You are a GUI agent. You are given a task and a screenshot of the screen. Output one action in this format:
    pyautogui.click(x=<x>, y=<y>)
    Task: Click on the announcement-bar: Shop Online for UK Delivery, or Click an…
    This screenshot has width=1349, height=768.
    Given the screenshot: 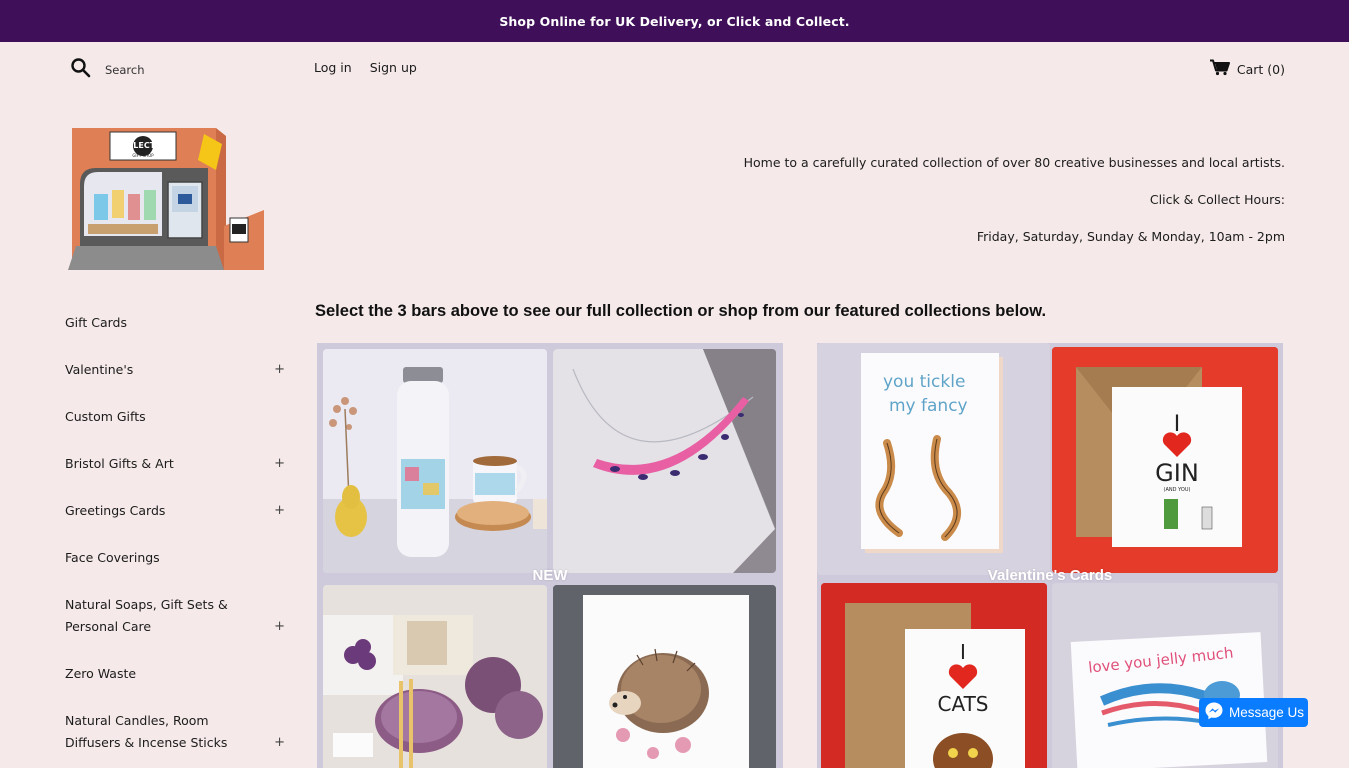 What is the action you would take?
    pyautogui.click(x=674, y=21)
    